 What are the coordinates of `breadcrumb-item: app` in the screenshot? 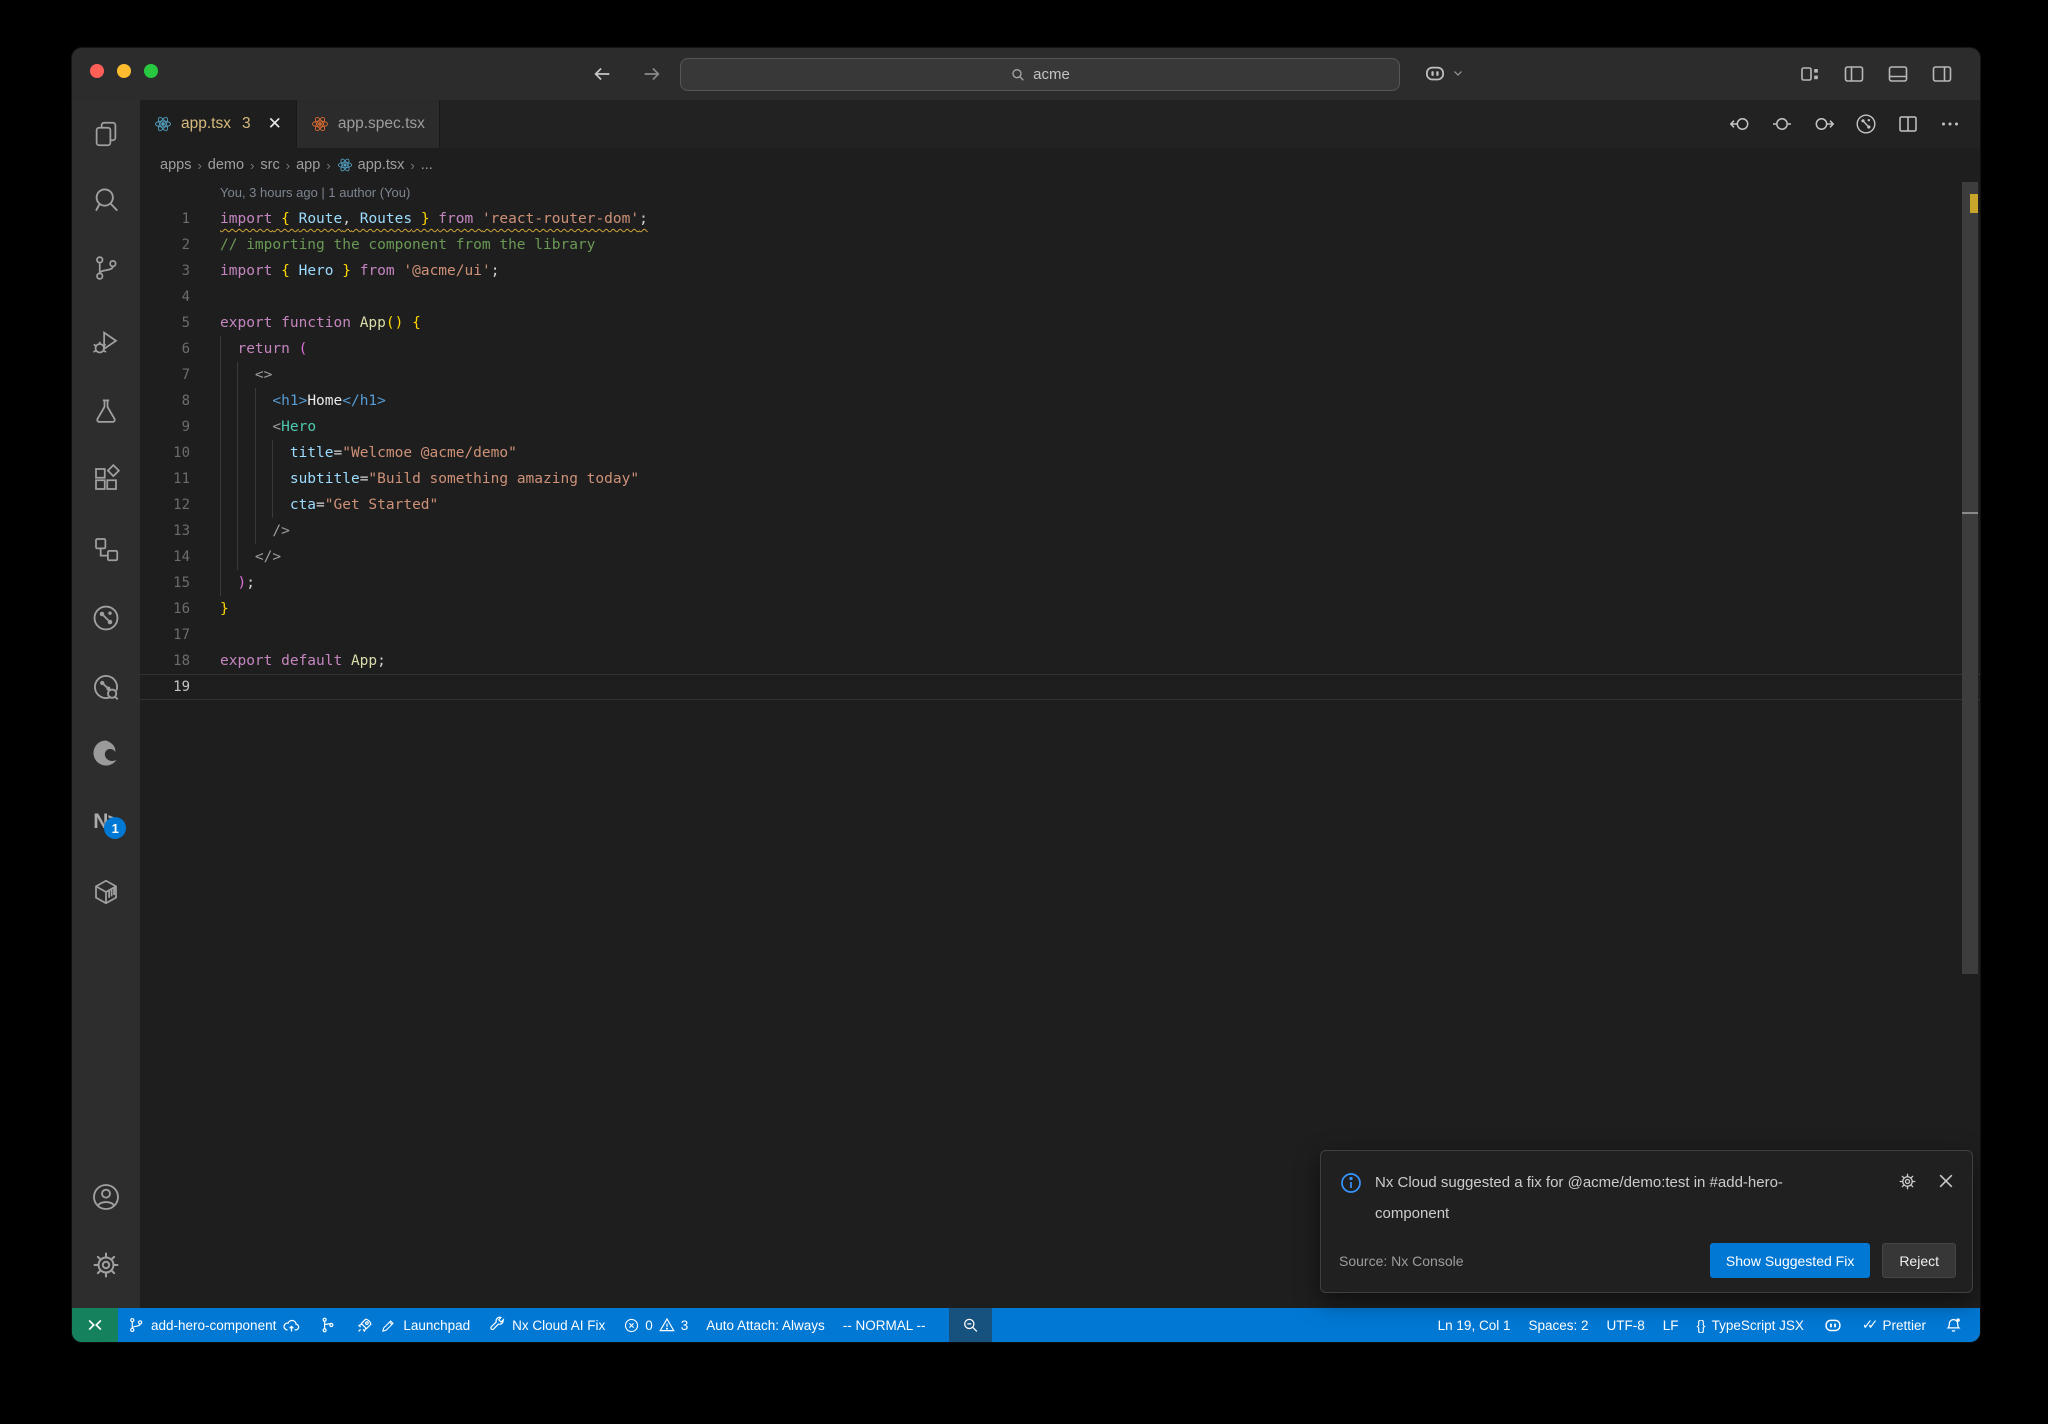 It's located at (308, 165).